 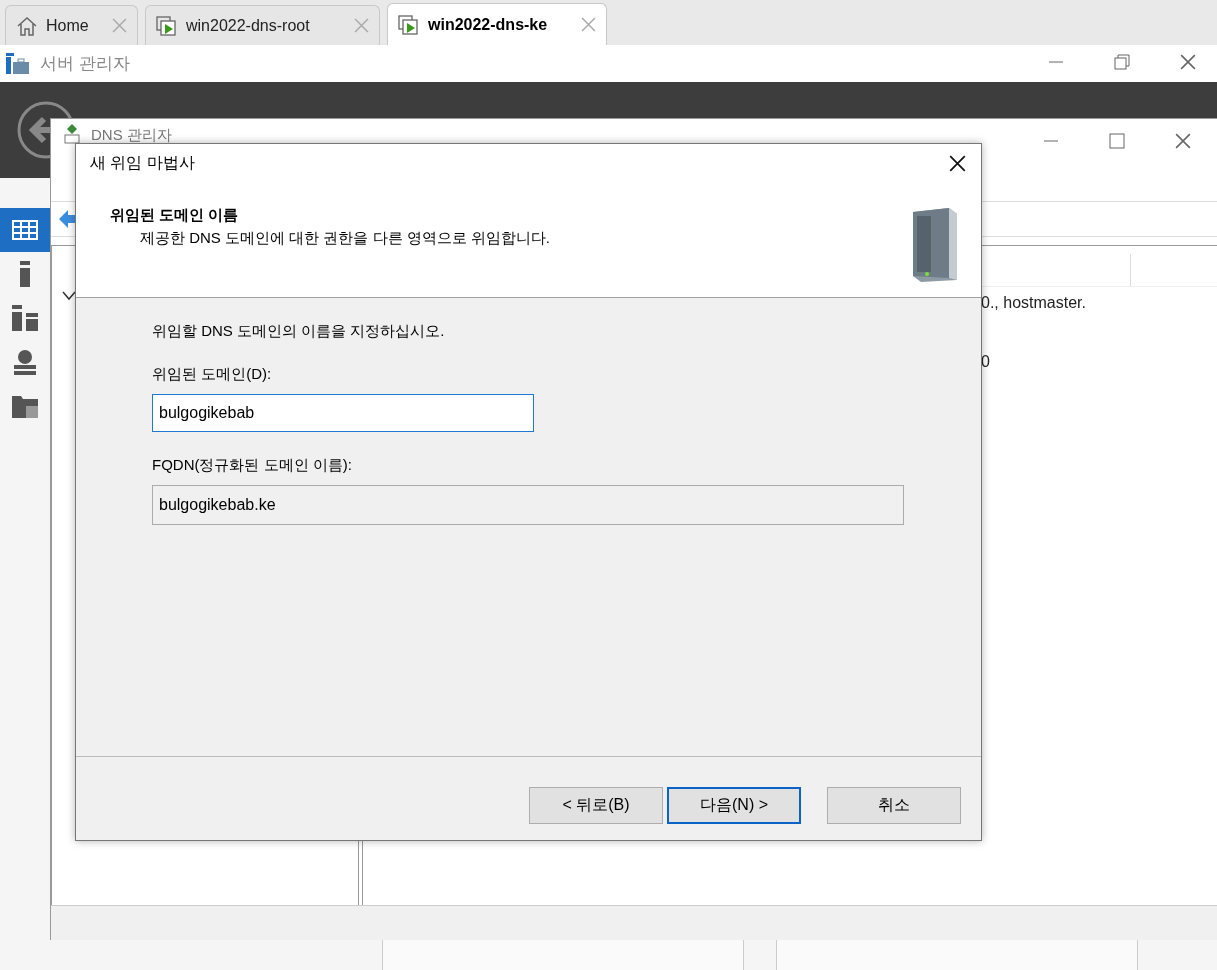 I want to click on dialog-title: 새 위임 마법사, so click(x=142, y=162).